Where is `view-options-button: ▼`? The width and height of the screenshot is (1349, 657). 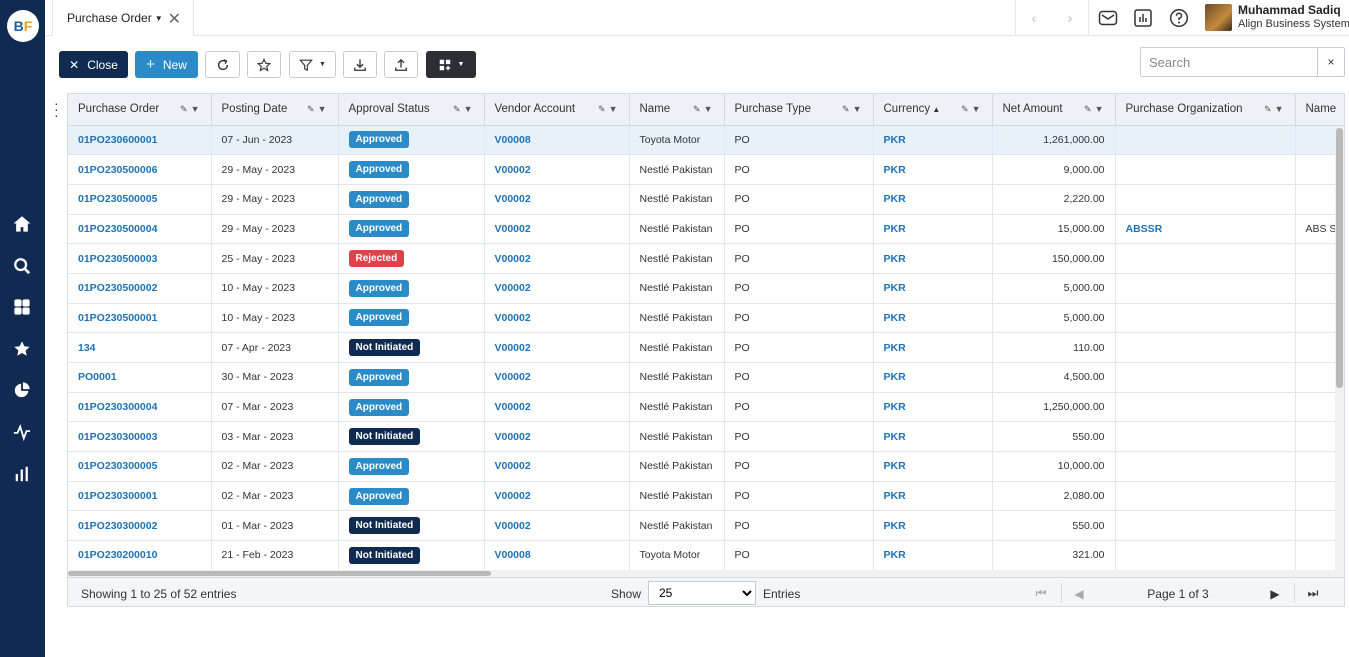
view-options-button: ▼ is located at coordinates (451, 64).